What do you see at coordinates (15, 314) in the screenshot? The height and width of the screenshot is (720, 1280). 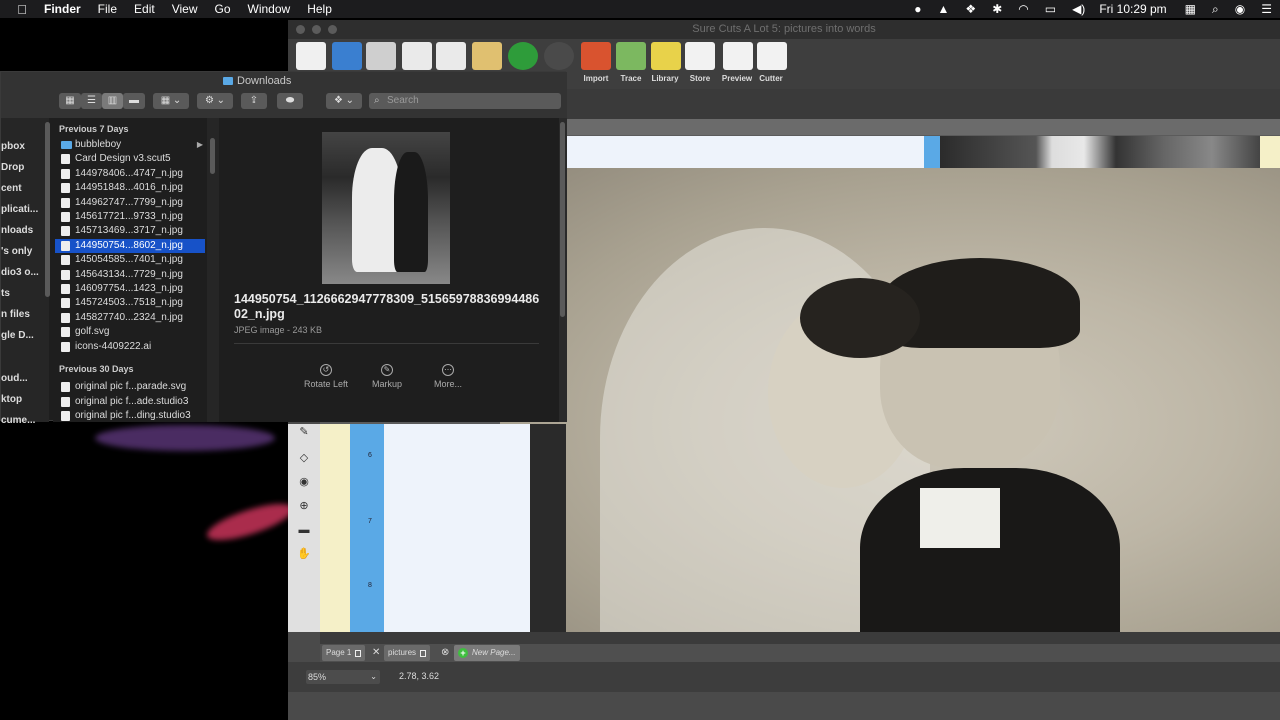 I see `sidebar-item-files: n files` at bounding box center [15, 314].